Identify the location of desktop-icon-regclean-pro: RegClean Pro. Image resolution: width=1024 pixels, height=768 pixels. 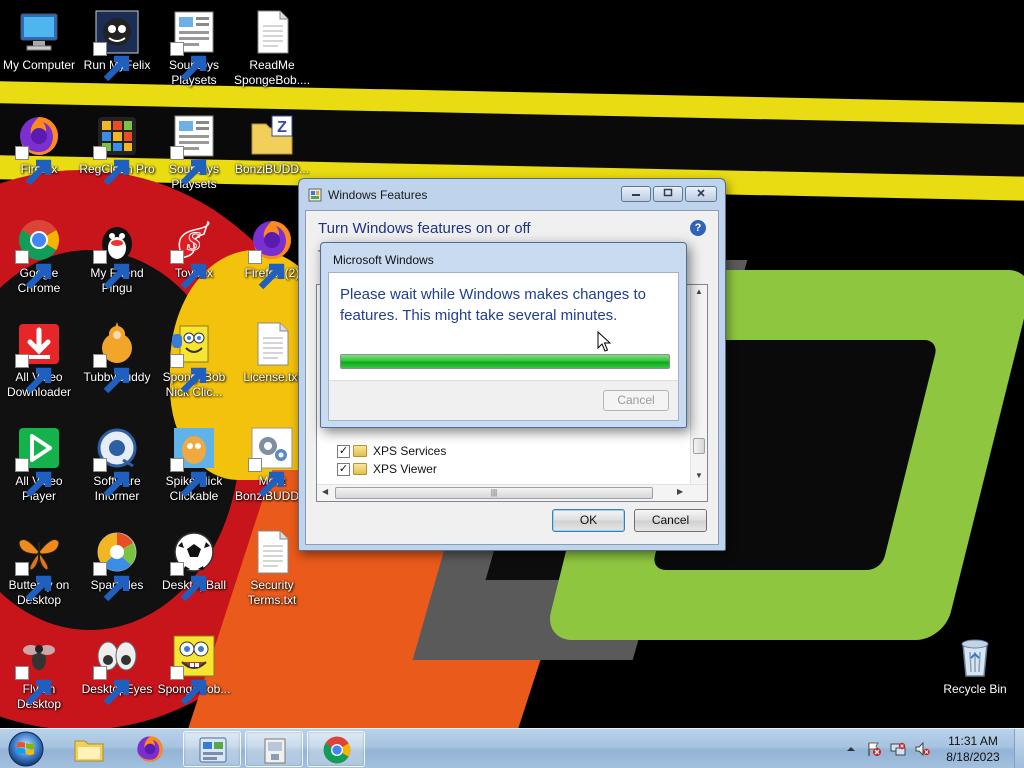
(117, 149).